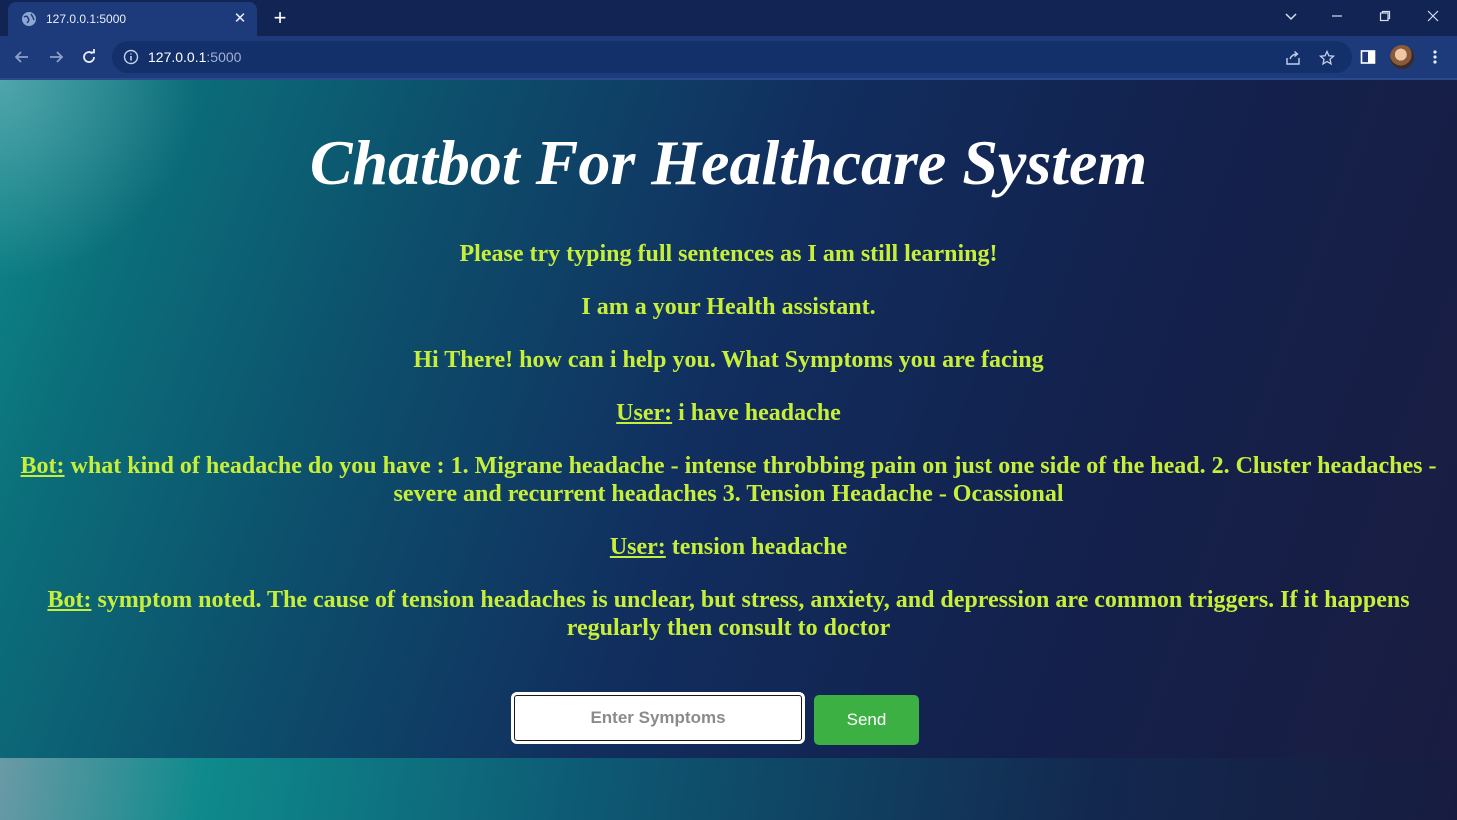  What do you see at coordinates (86, 19) in the screenshot?
I see `tab-title: 127.0.0.1:5000` at bounding box center [86, 19].